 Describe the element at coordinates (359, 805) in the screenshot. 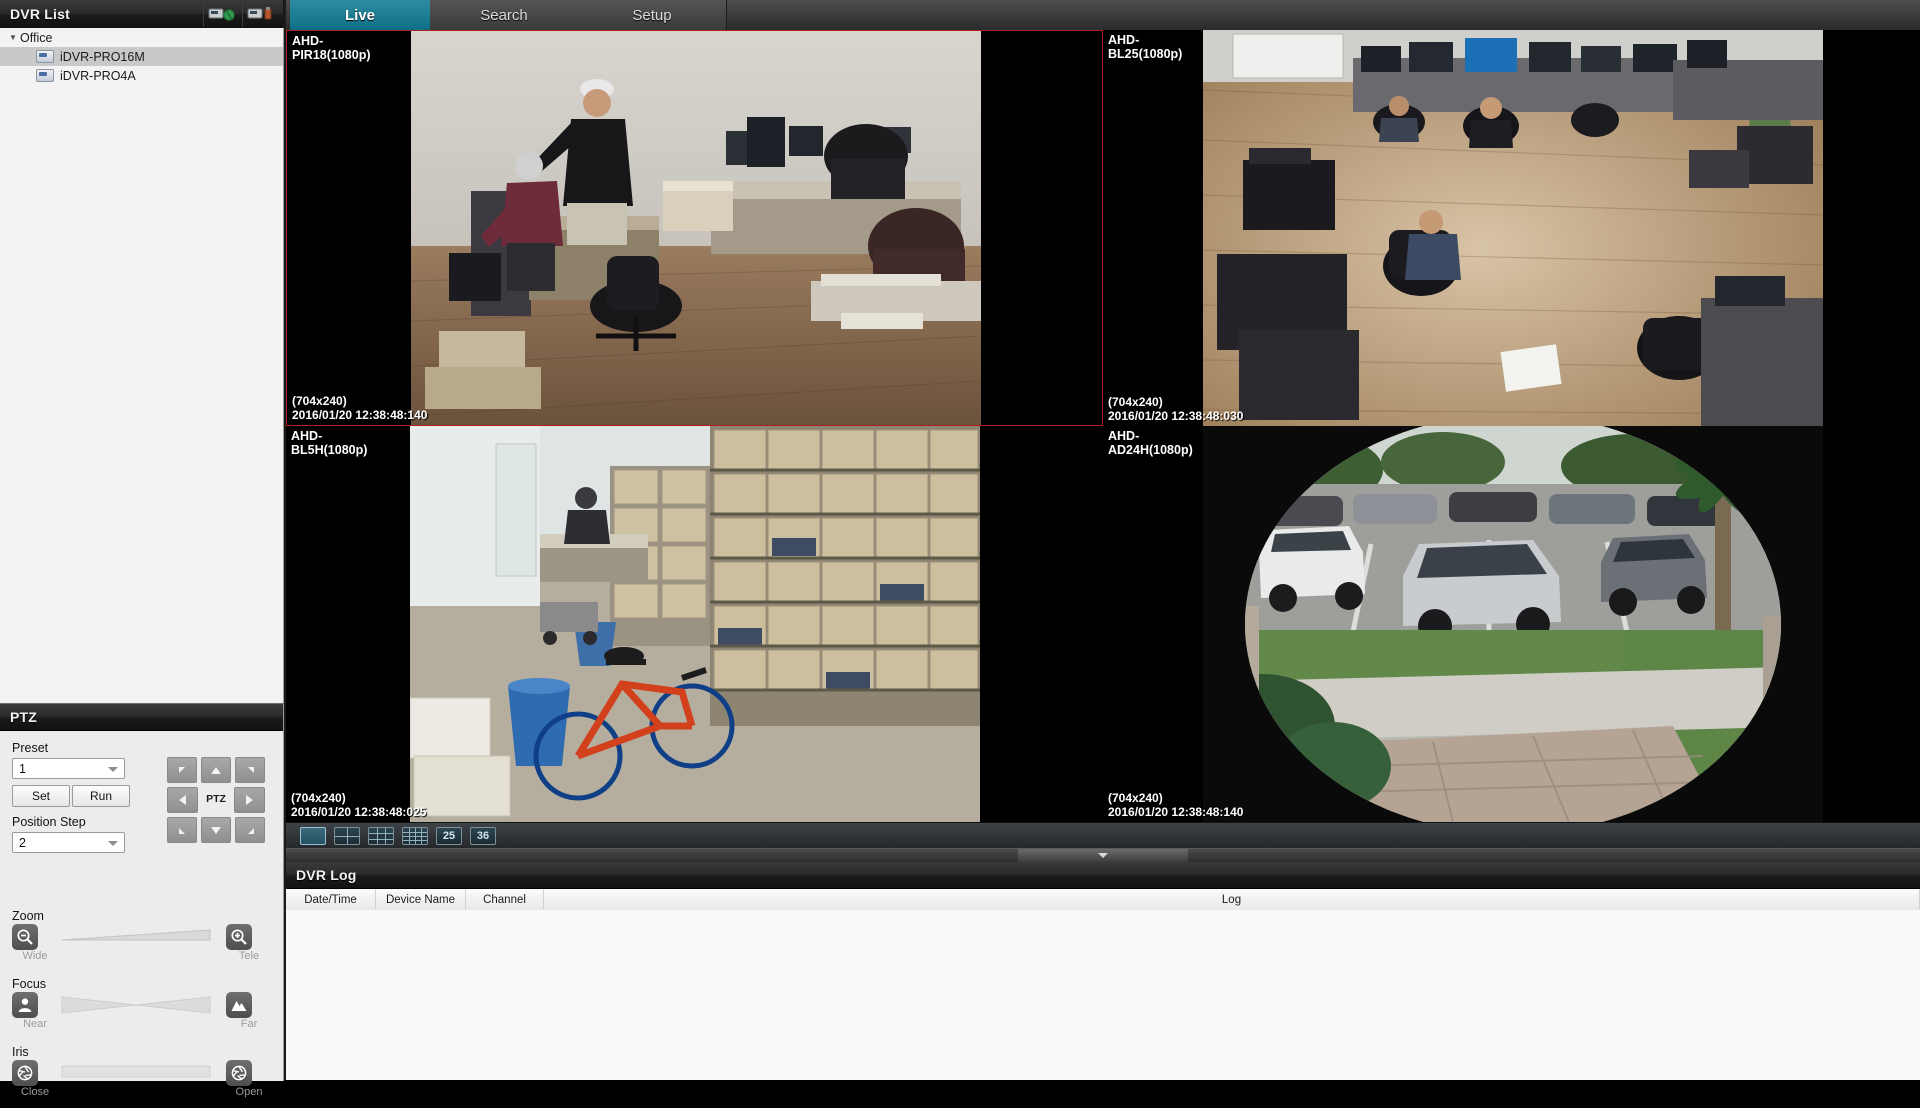

I see `camera-timestamp-3: (704x240) 2016/01/20 12:38:48:025` at that location.